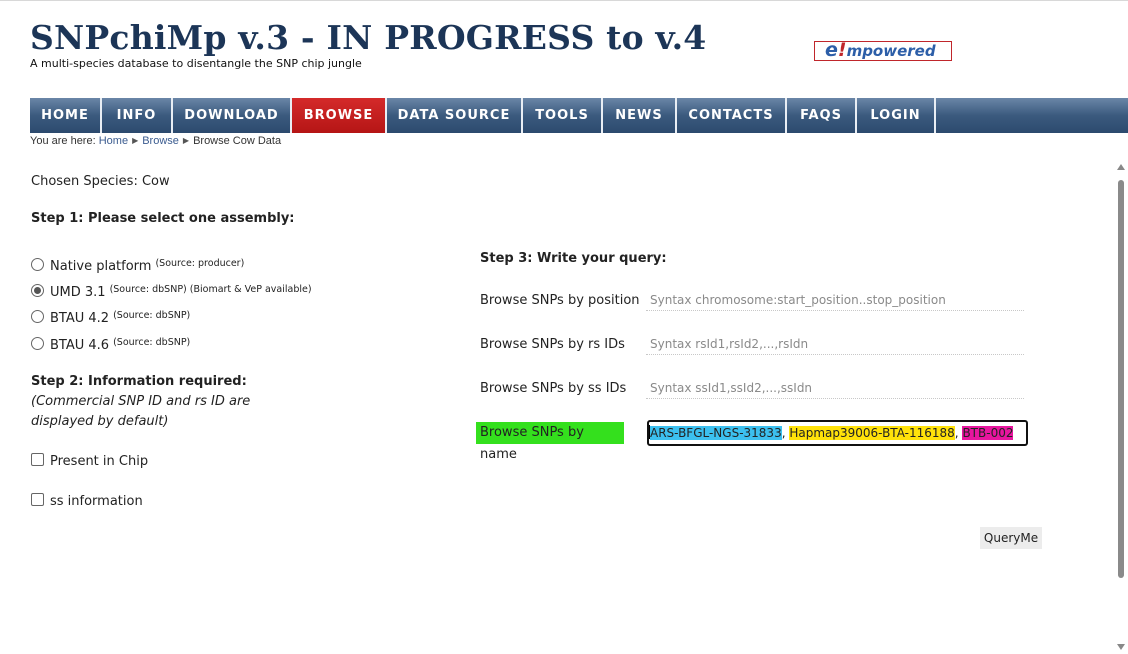 Image resolution: width=1128 pixels, height=654 pixels. What do you see at coordinates (139, 381) in the screenshot?
I see `step2-title: Step 2: Information required:` at bounding box center [139, 381].